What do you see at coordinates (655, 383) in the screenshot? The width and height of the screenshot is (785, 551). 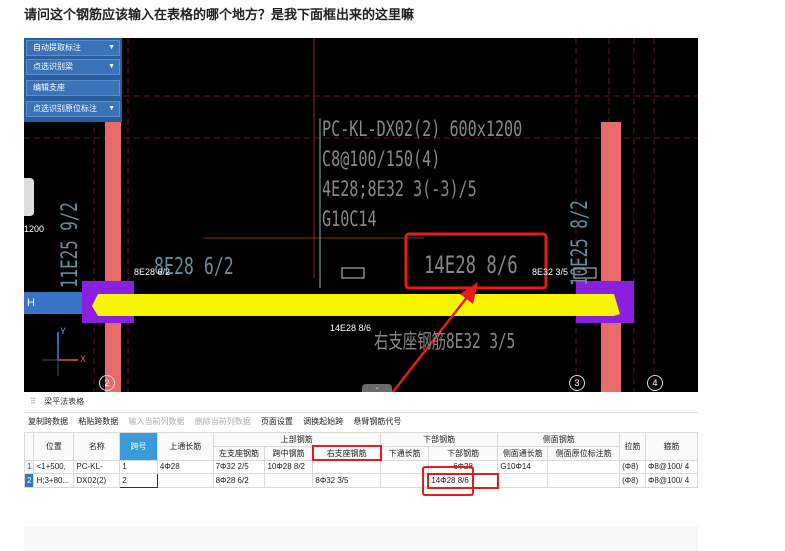 I see `axis-marker-4: 4` at bounding box center [655, 383].